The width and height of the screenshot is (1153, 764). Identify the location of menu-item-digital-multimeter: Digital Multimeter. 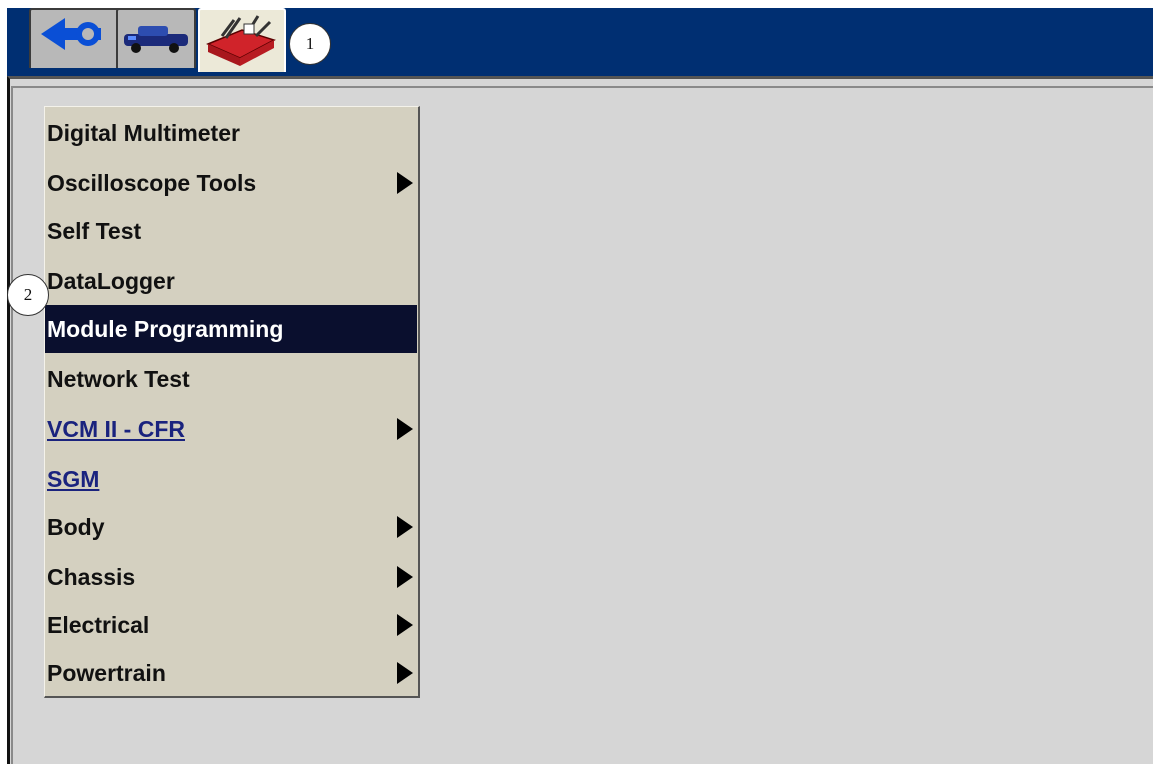
(231, 133).